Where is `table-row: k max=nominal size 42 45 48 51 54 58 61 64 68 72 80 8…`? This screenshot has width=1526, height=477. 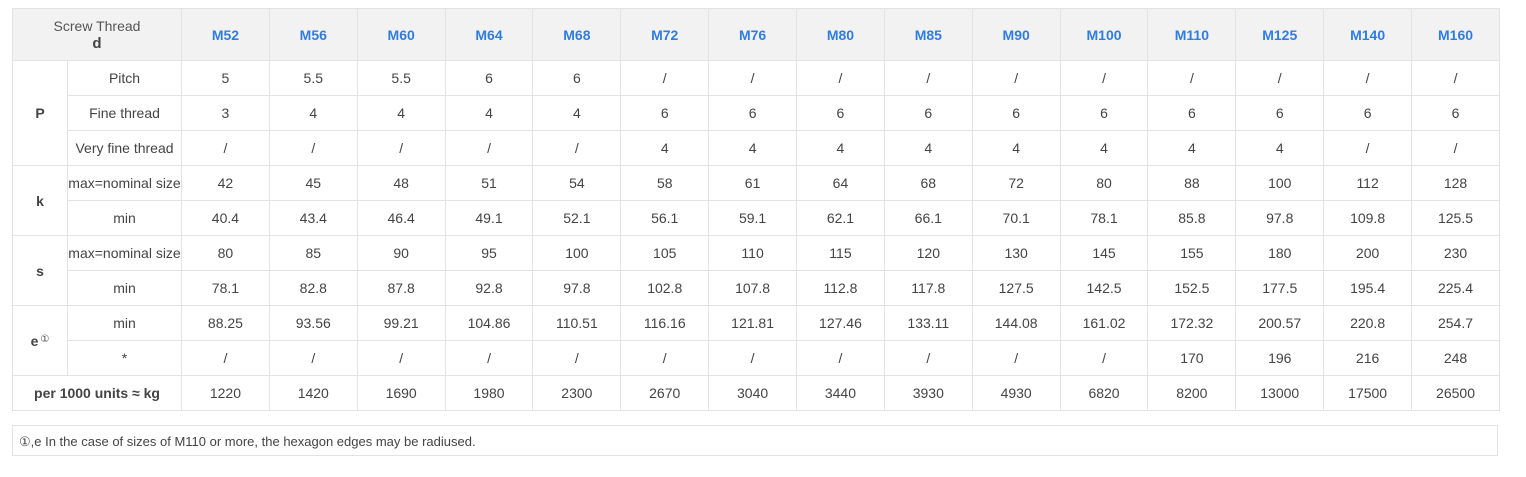 table-row: k max=nominal size 42 45 48 51 54 58 61 64 68 72 80 8… is located at coordinates (756, 200).